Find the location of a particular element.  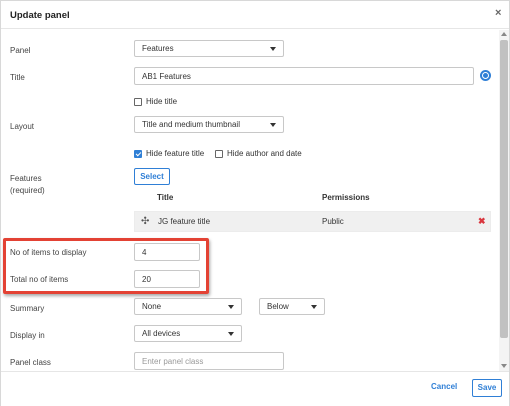

cancel-button: Cancel is located at coordinates (444, 386).